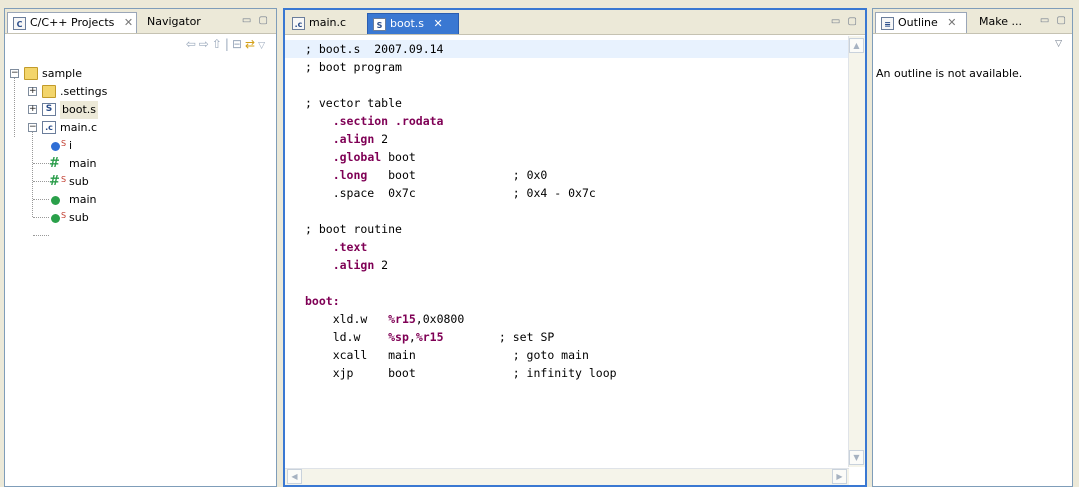 This screenshot has height=487, width=1079. Describe the element at coordinates (140, 74) in the screenshot. I see `tree-item-sample: − sample` at that location.